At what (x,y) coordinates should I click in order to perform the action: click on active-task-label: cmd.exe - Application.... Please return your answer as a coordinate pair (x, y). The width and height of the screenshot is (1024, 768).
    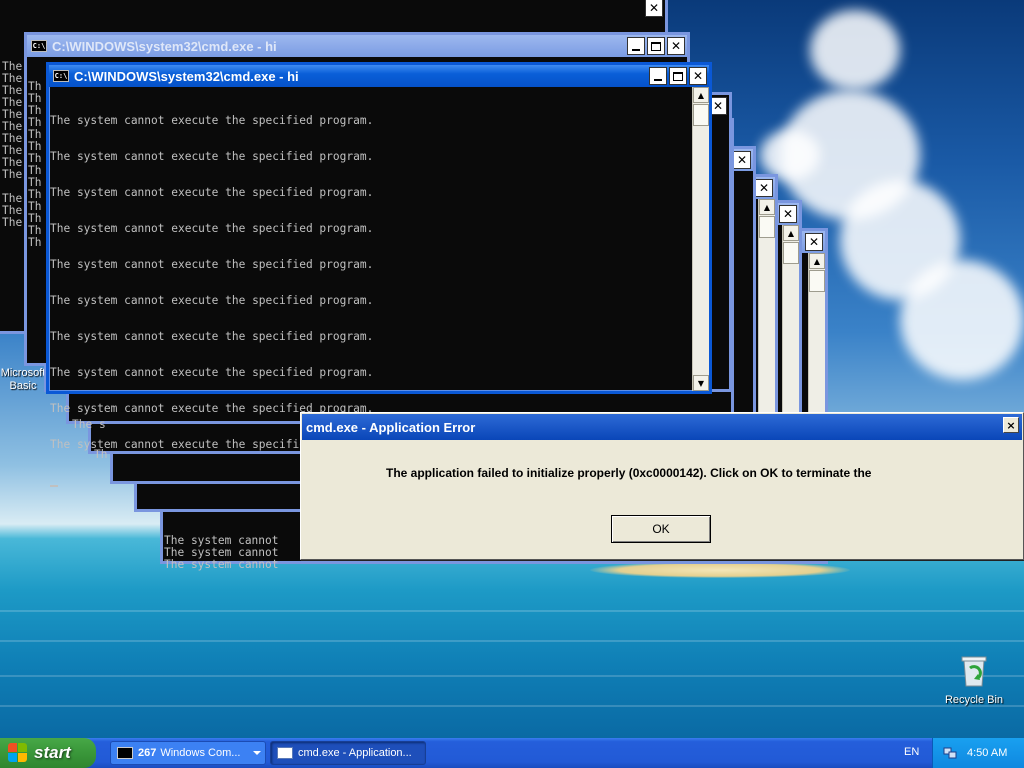
    Looking at the image, I should click on (355, 753).